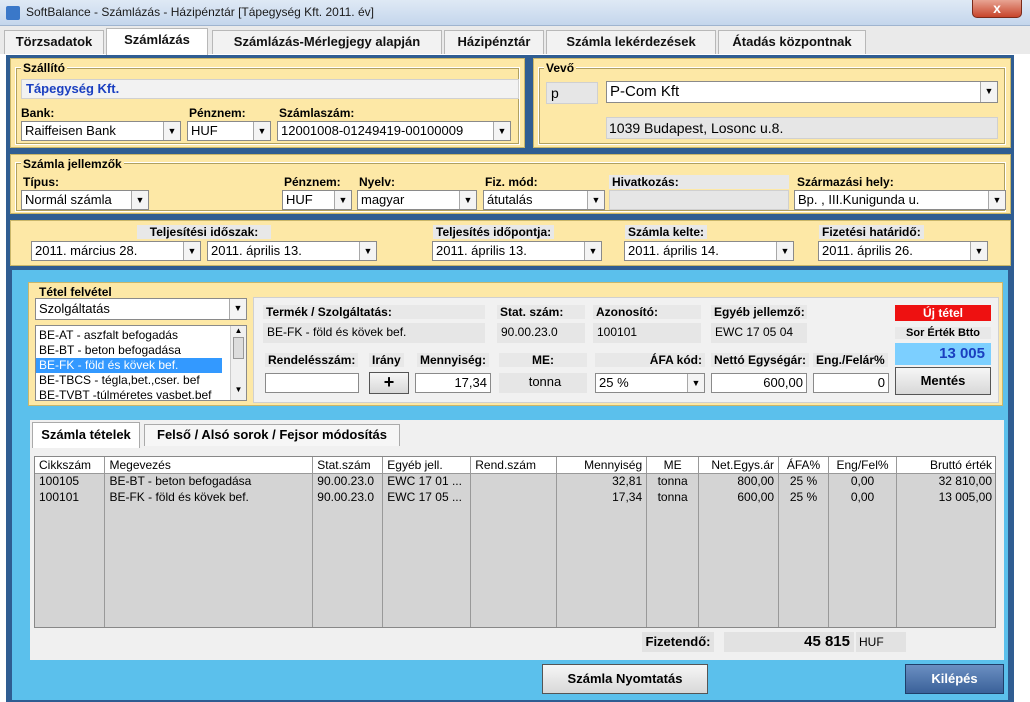 The width and height of the screenshot is (1030, 702). Describe the element at coordinates (650, 383) in the screenshot. I see `afa-select: 25 % ▼` at that location.